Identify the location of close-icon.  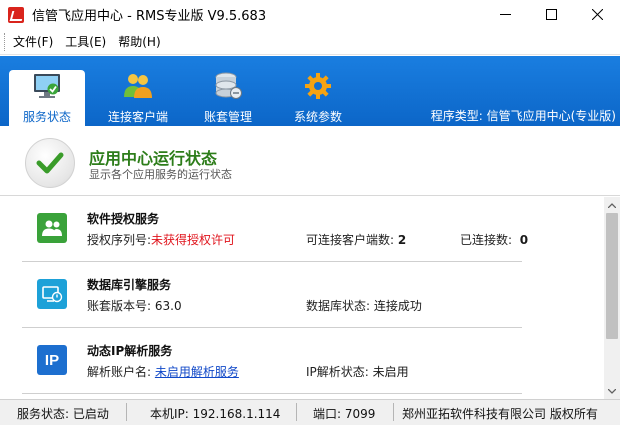
(597, 14).